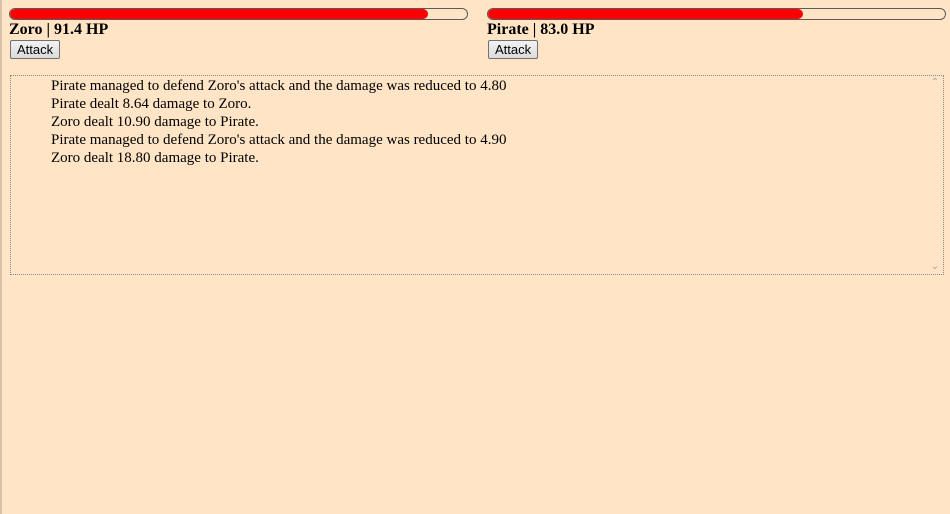 This screenshot has height=514, width=950. I want to click on window-edge, so click(1, 257).